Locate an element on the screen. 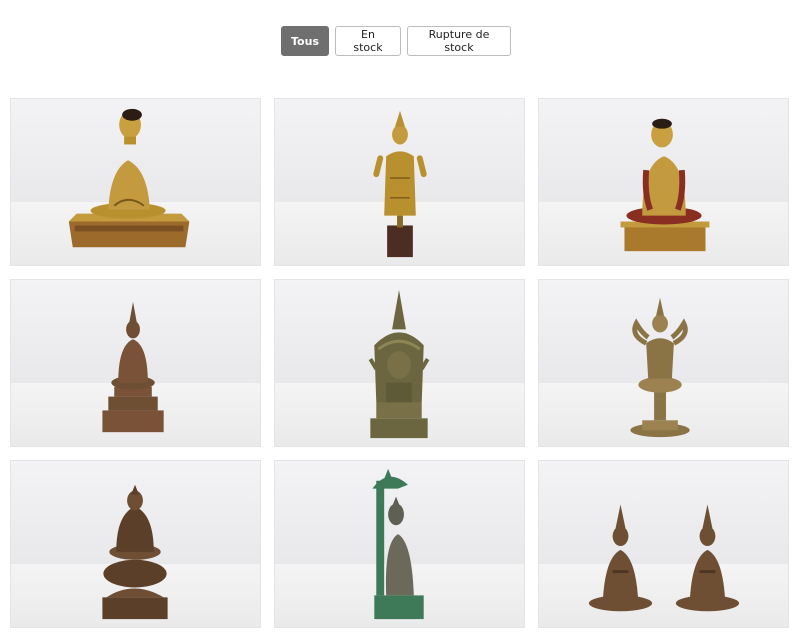 Image resolution: width=802 pixels, height=635 pixels. filter-out-of-stock-button: Rupture de stock is located at coordinates (459, 41).